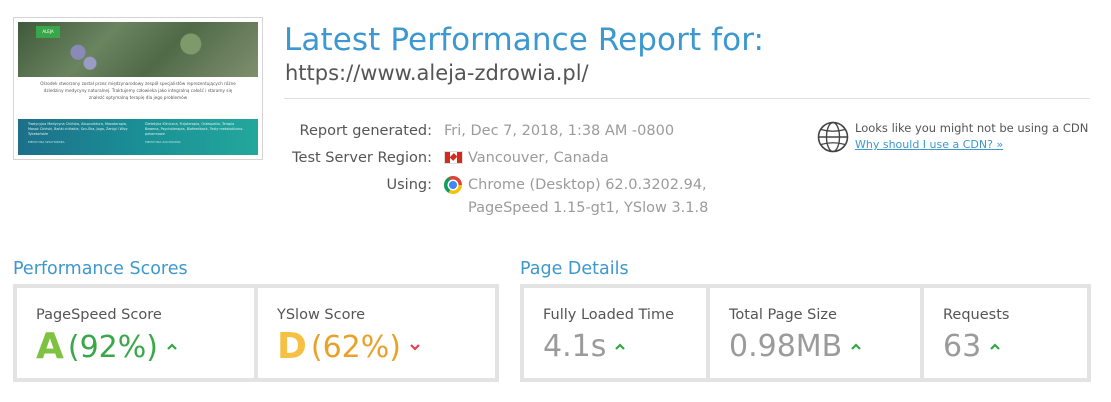 The width and height of the screenshot is (1111, 402). Describe the element at coordinates (321, 315) in the screenshot. I see `yslow-score-label: YSlow Score` at that location.